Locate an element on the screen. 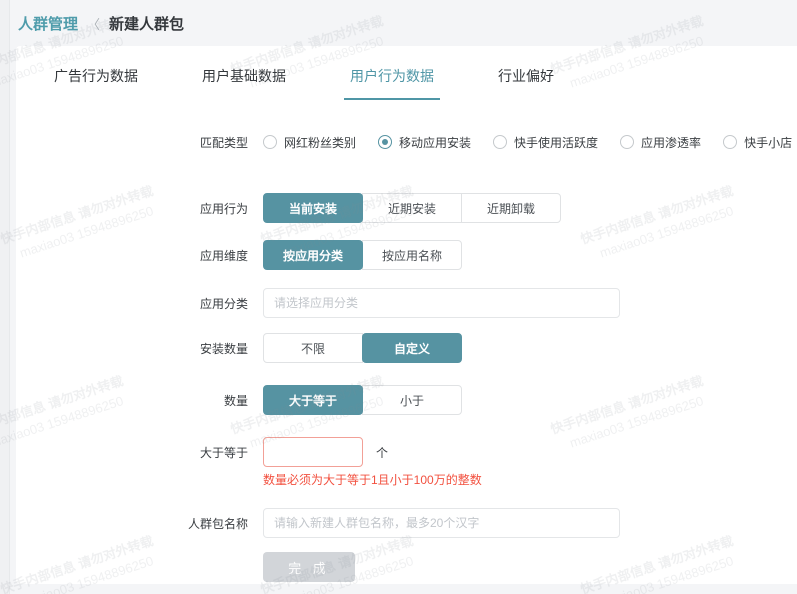 Image resolution: width=797 pixels, height=594 pixels. app-category-input is located at coordinates (441, 303).